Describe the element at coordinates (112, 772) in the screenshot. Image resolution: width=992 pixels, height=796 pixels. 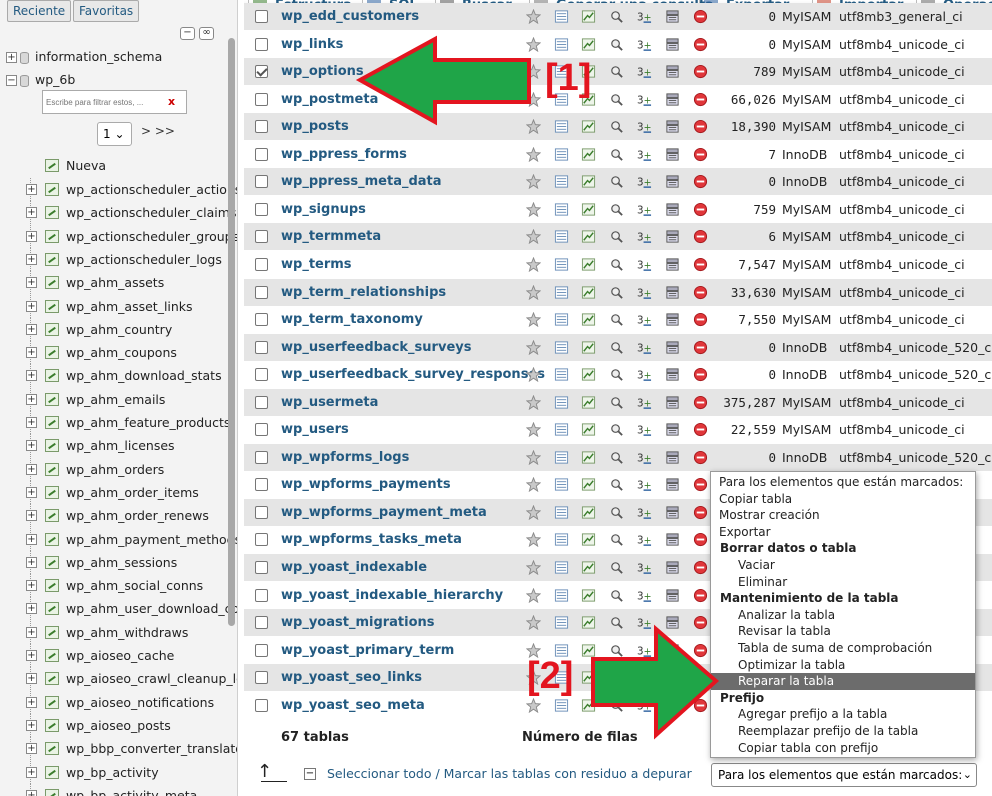
I see `sidebar-table-label: wp_bp_activity` at that location.